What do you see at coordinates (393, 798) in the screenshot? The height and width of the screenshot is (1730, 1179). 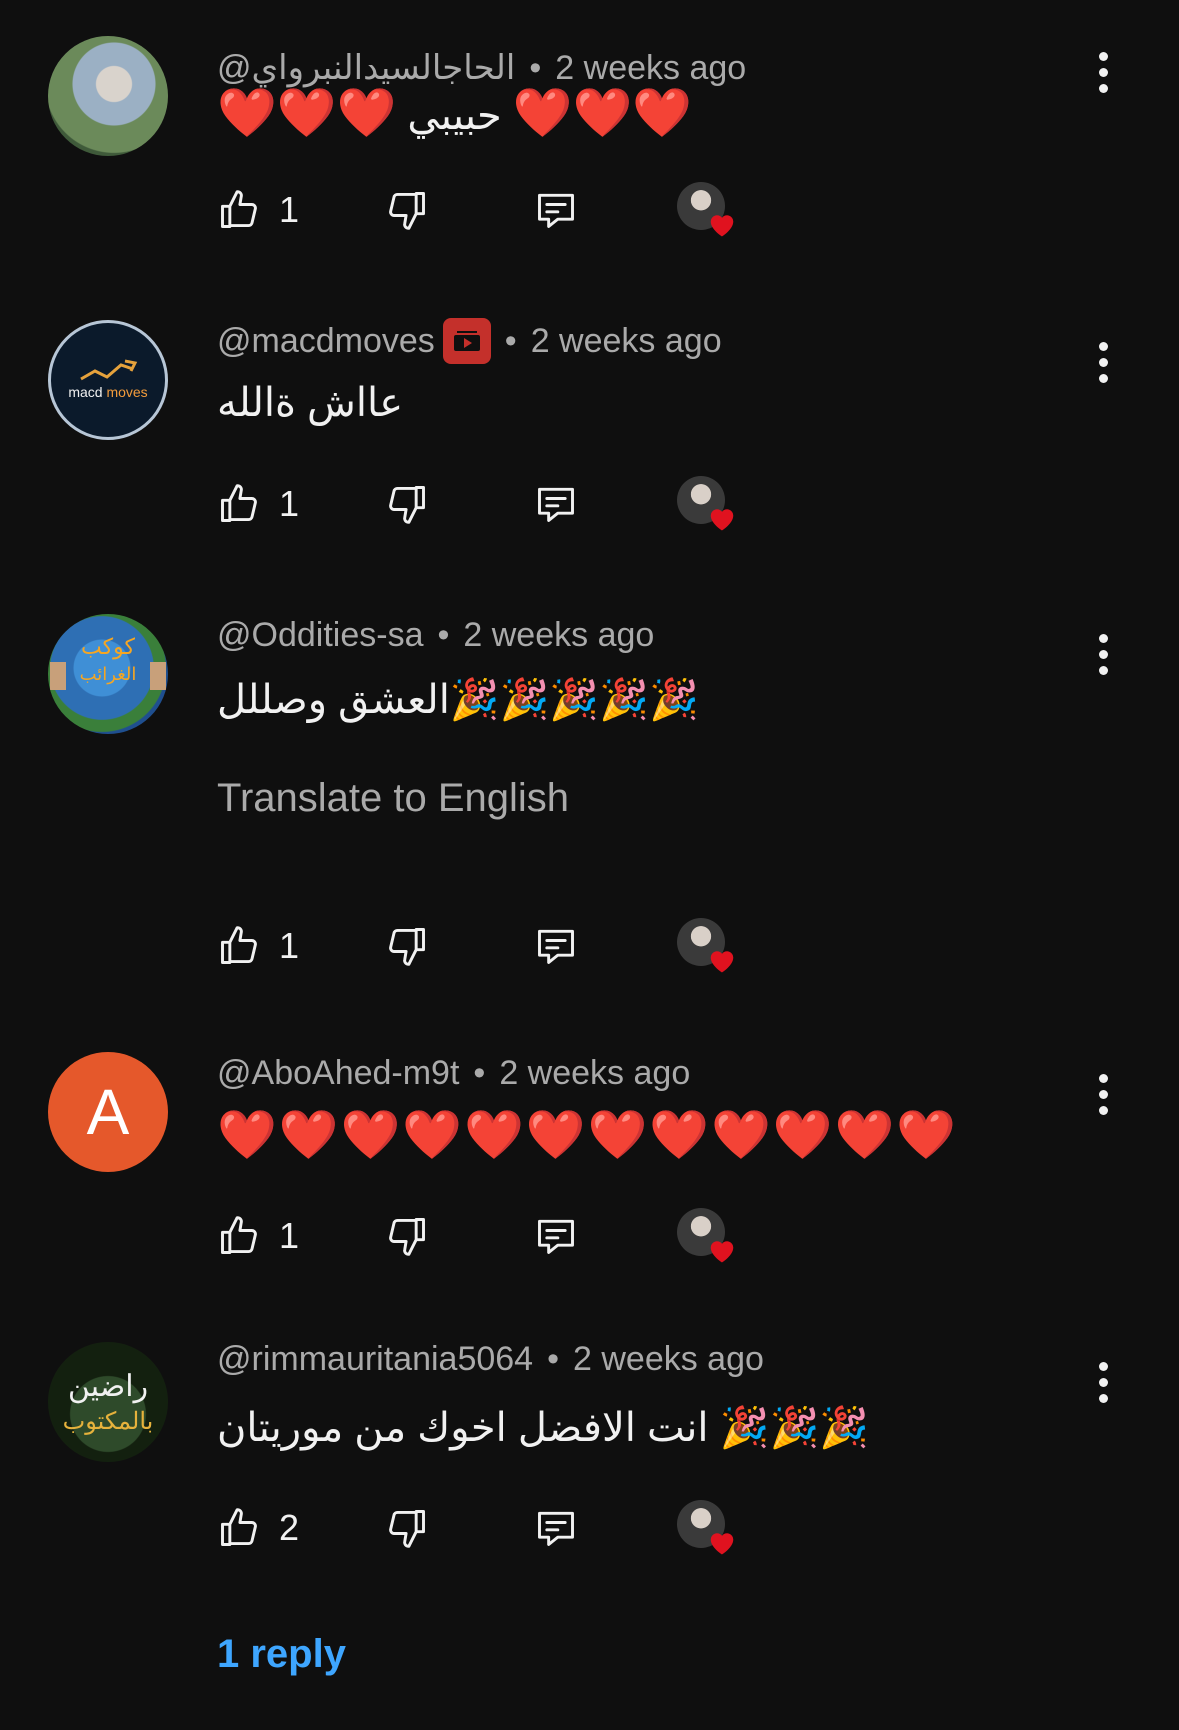 I see `translate-link: Translate to English` at bounding box center [393, 798].